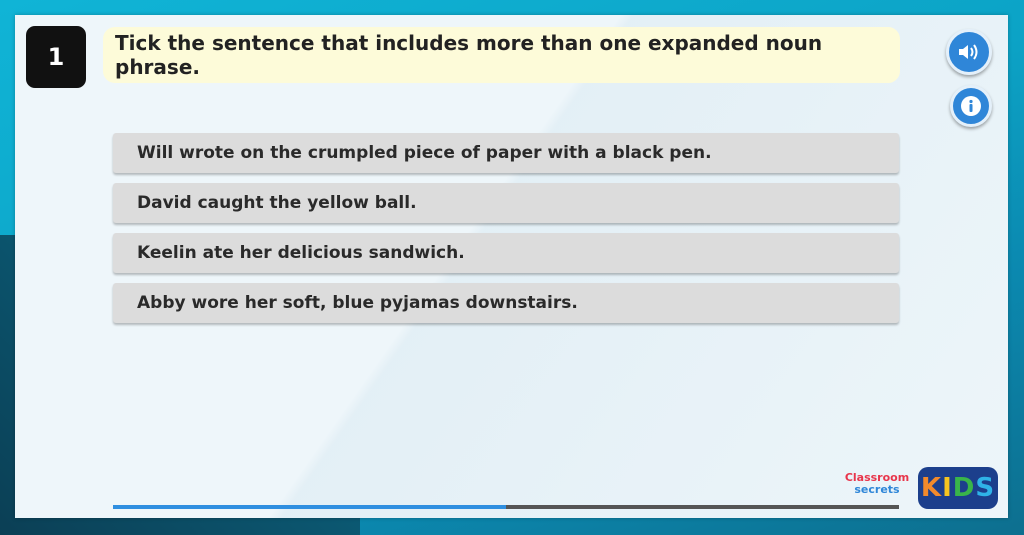 This screenshot has height=535, width=1024. What do you see at coordinates (985, 488) in the screenshot?
I see `kids-letter: S` at bounding box center [985, 488].